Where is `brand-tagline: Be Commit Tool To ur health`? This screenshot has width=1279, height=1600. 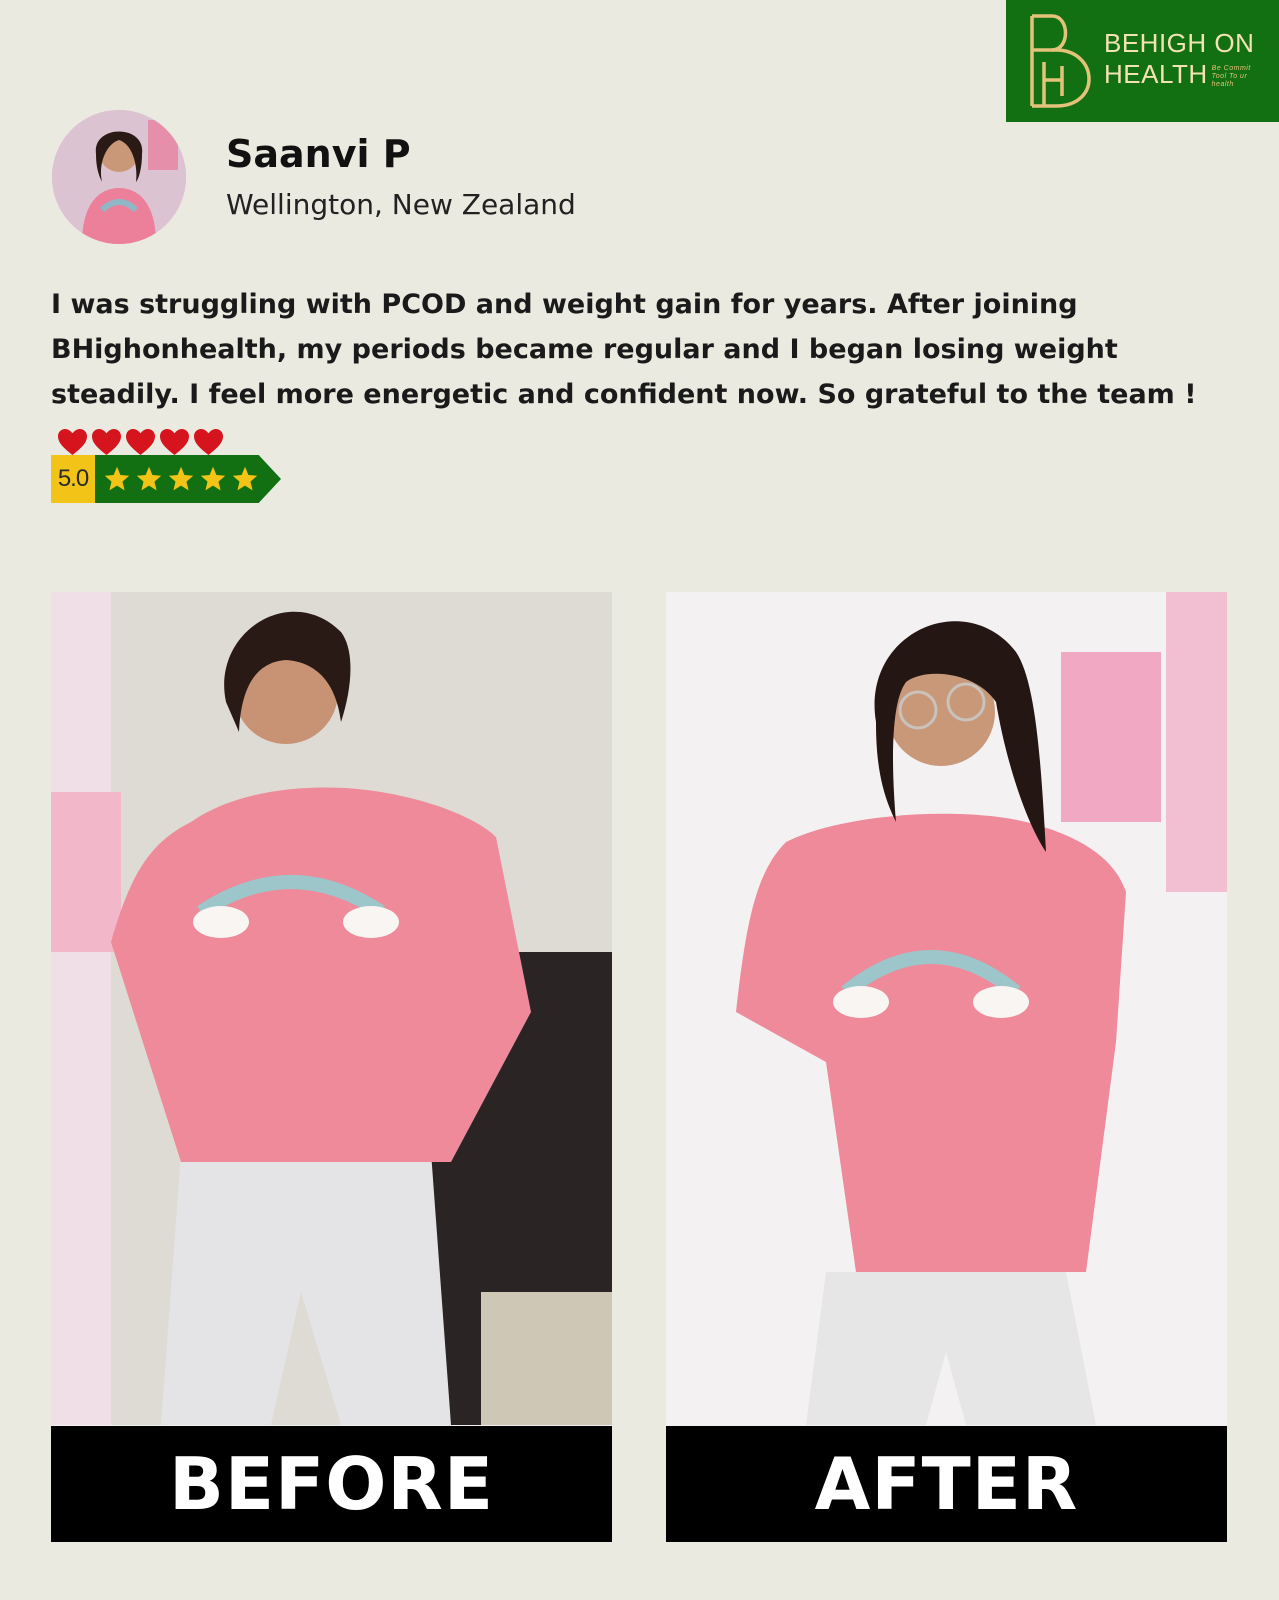
brand-tagline: Be Commit Tool To ur health is located at coordinates (1231, 76).